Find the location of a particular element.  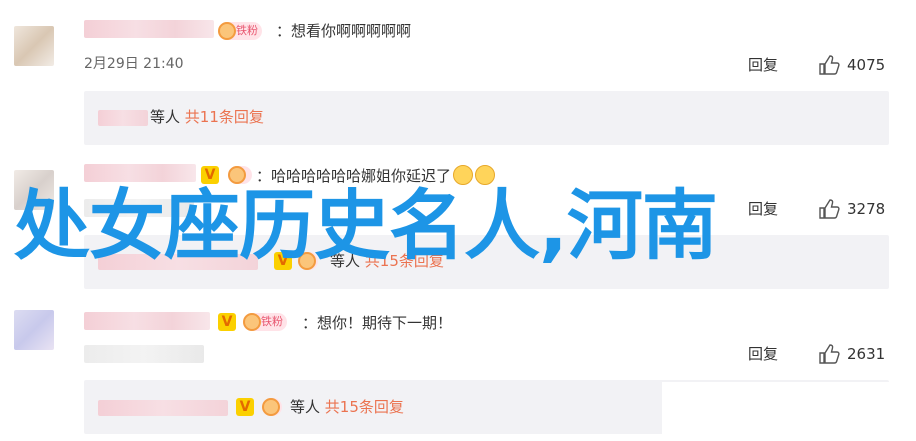

reply-summary: 等人 共11条回复 is located at coordinates (207, 117).